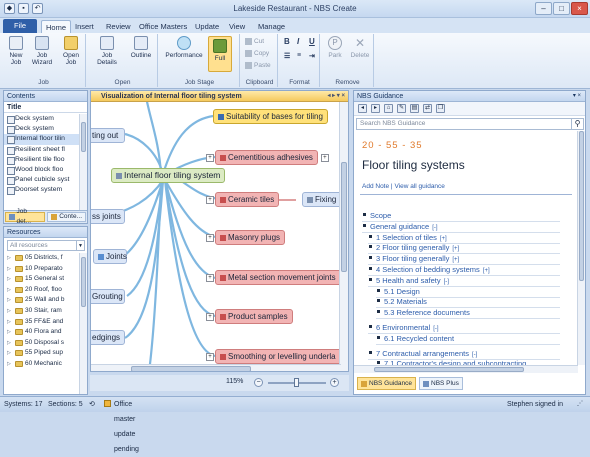  I want to click on mind-map-node-setting-out: ting out, so click(108, 135).